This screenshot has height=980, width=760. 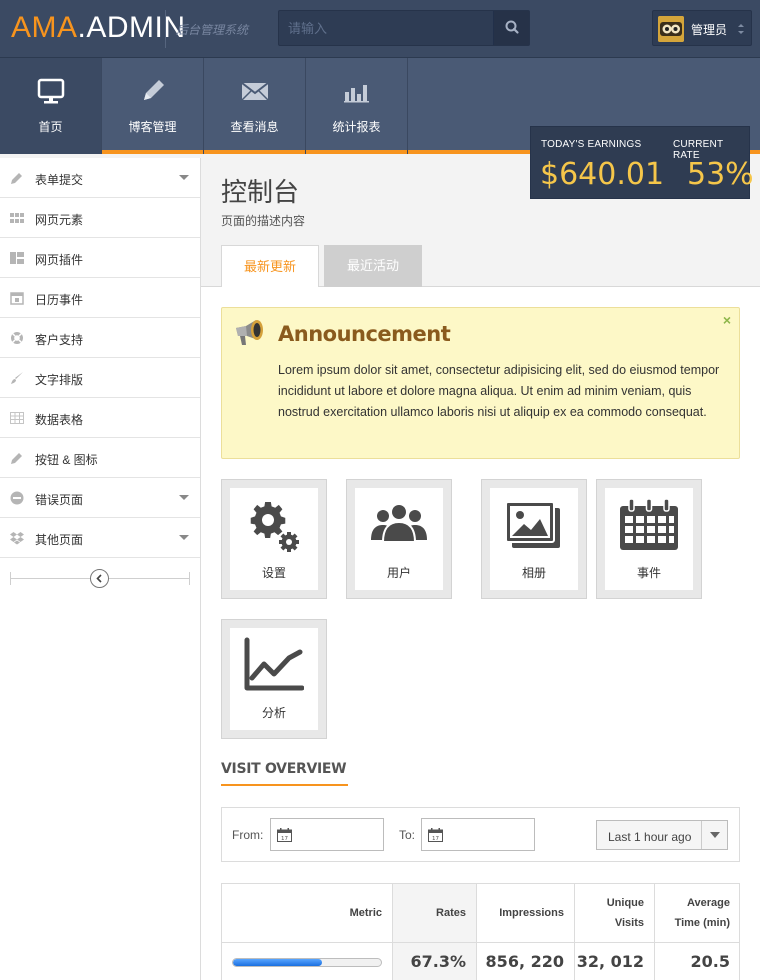 What do you see at coordinates (649, 539) in the screenshot?
I see `tile-events: 事件` at bounding box center [649, 539].